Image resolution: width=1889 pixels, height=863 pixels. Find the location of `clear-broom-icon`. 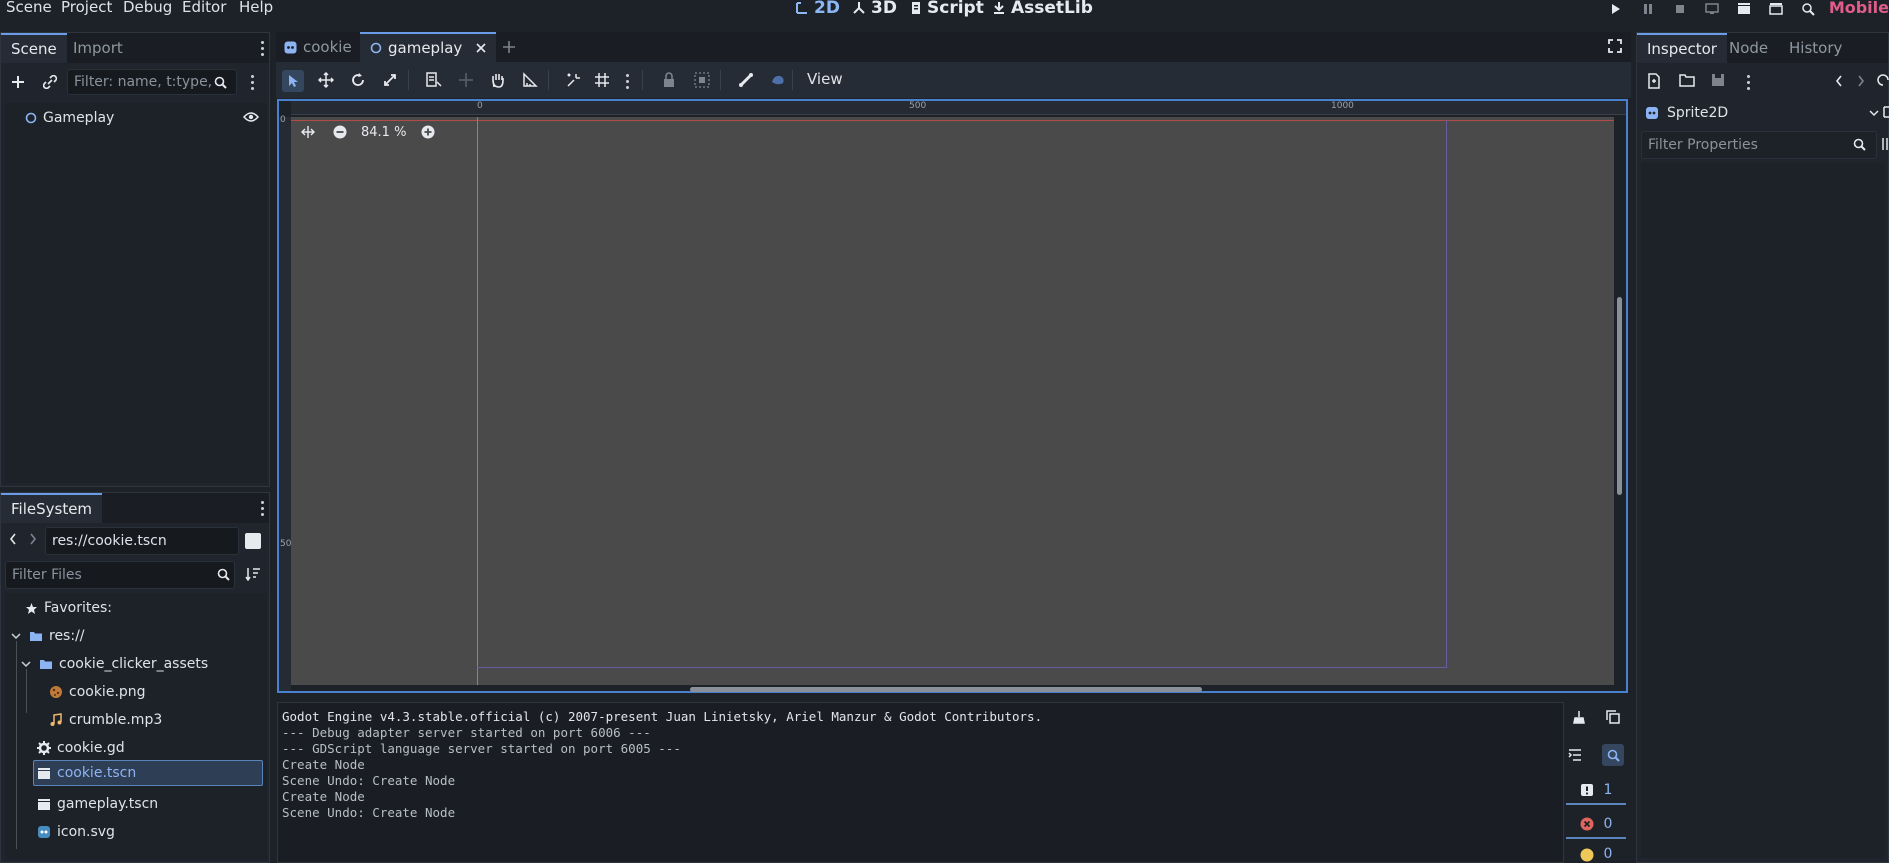

clear-broom-icon is located at coordinates (1579, 717).